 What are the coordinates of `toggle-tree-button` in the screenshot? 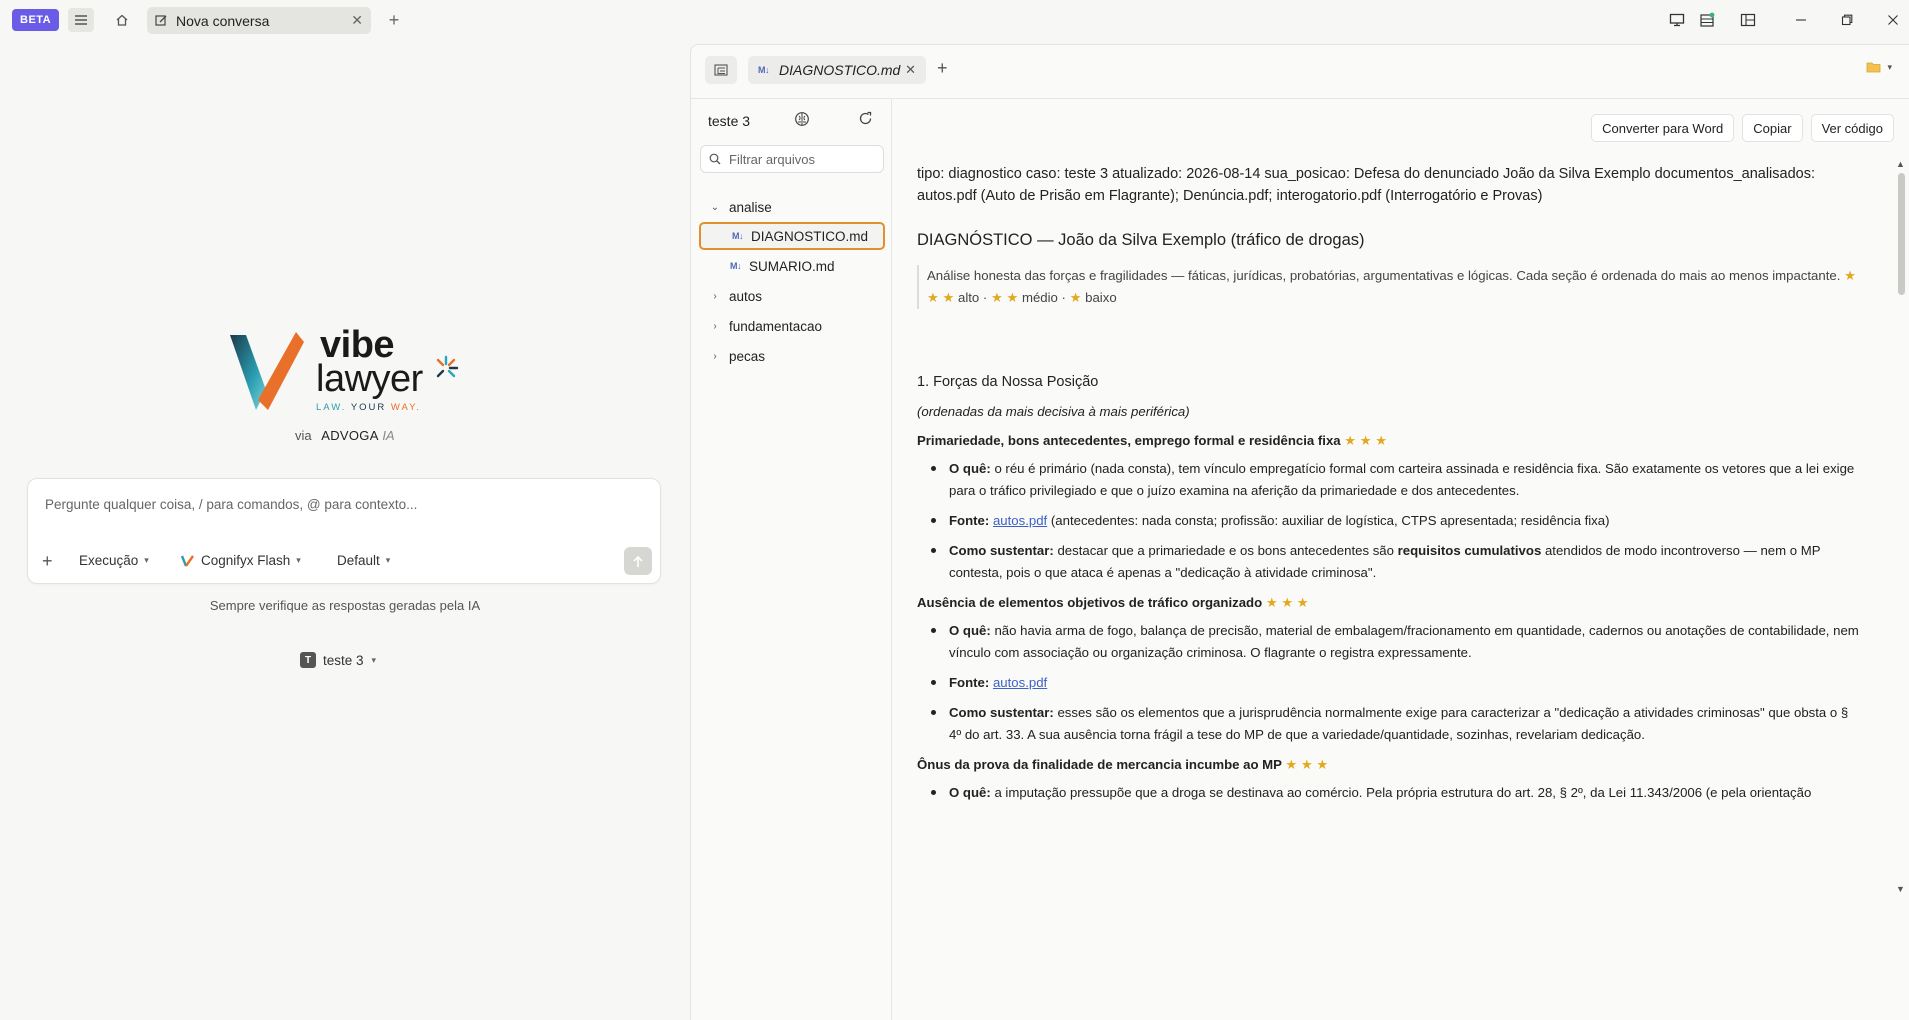 It's located at (721, 70).